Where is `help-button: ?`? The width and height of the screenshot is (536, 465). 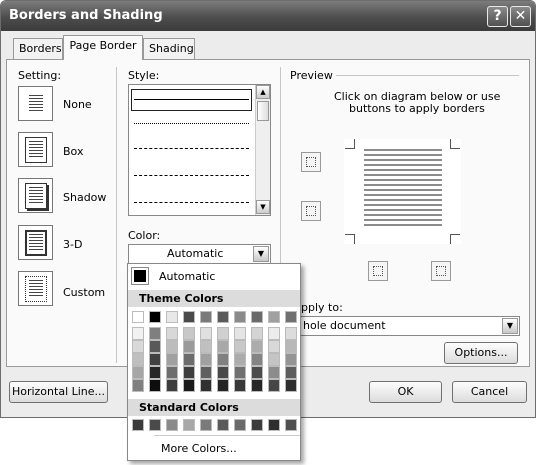
help-button: ? is located at coordinates (497, 16).